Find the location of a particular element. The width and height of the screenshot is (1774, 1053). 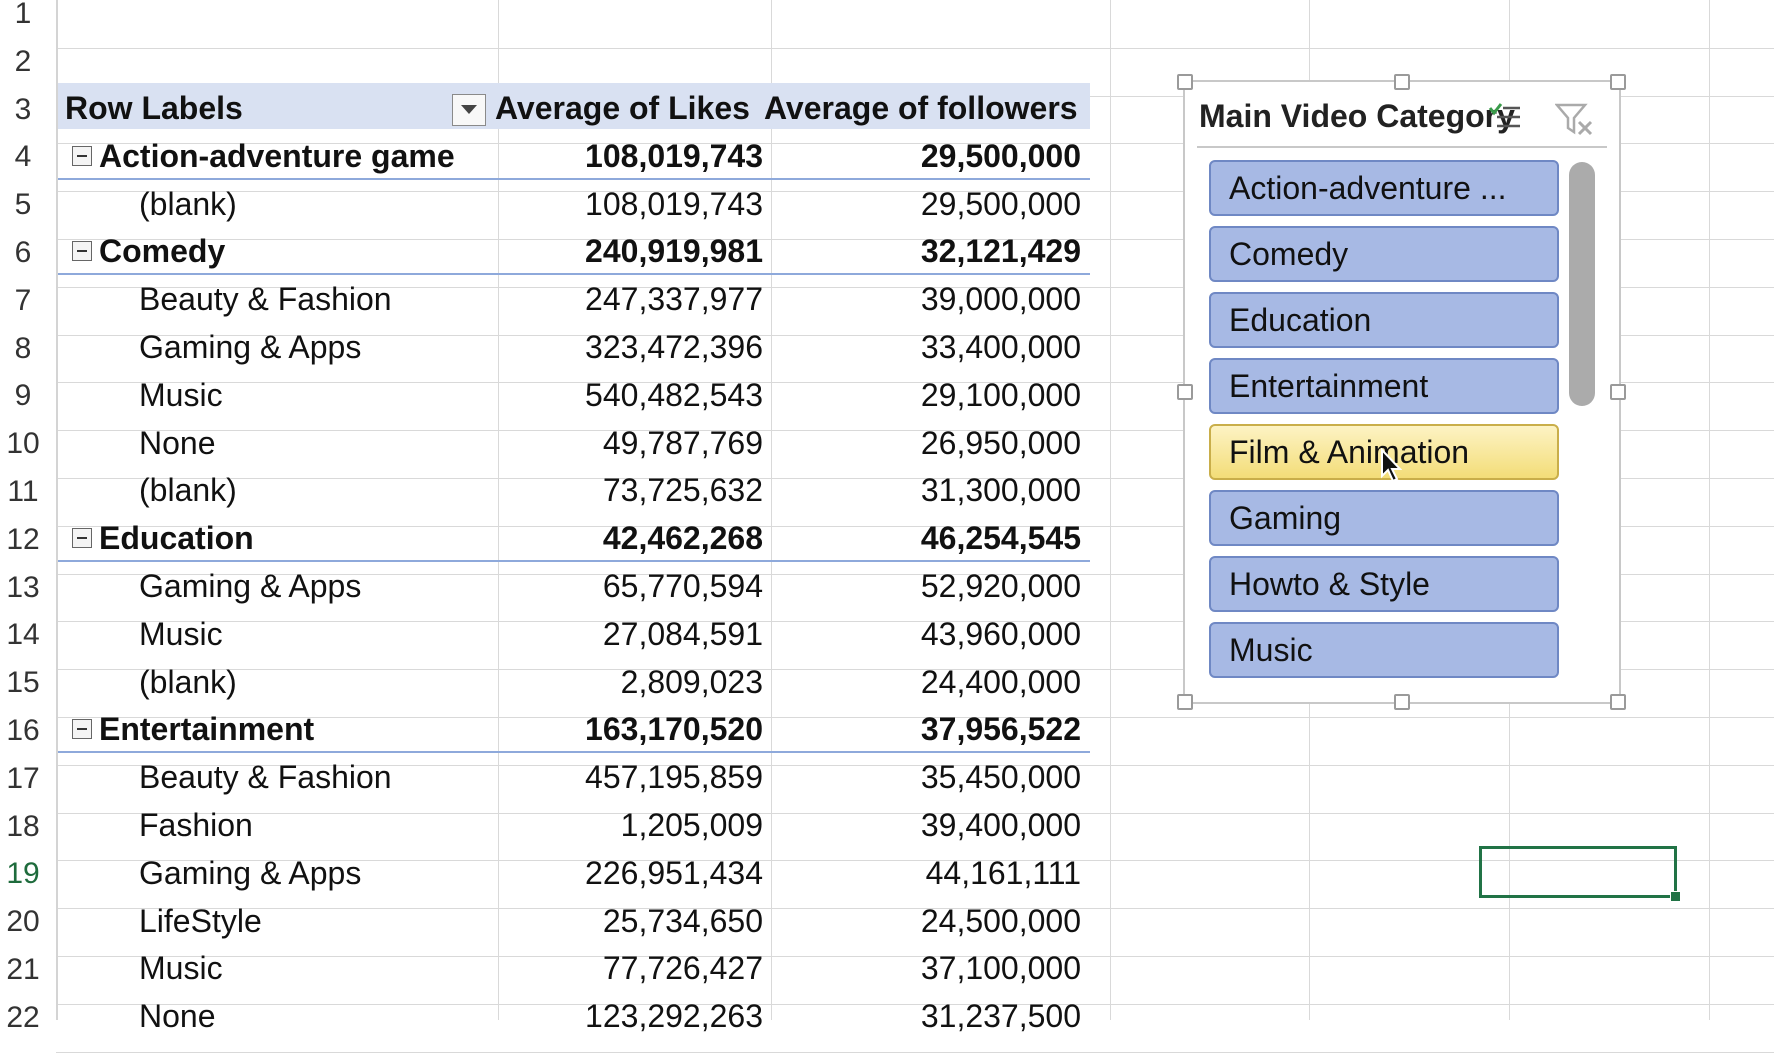

pivot-followers-value: 24,400,000 is located at coordinates (928, 682).